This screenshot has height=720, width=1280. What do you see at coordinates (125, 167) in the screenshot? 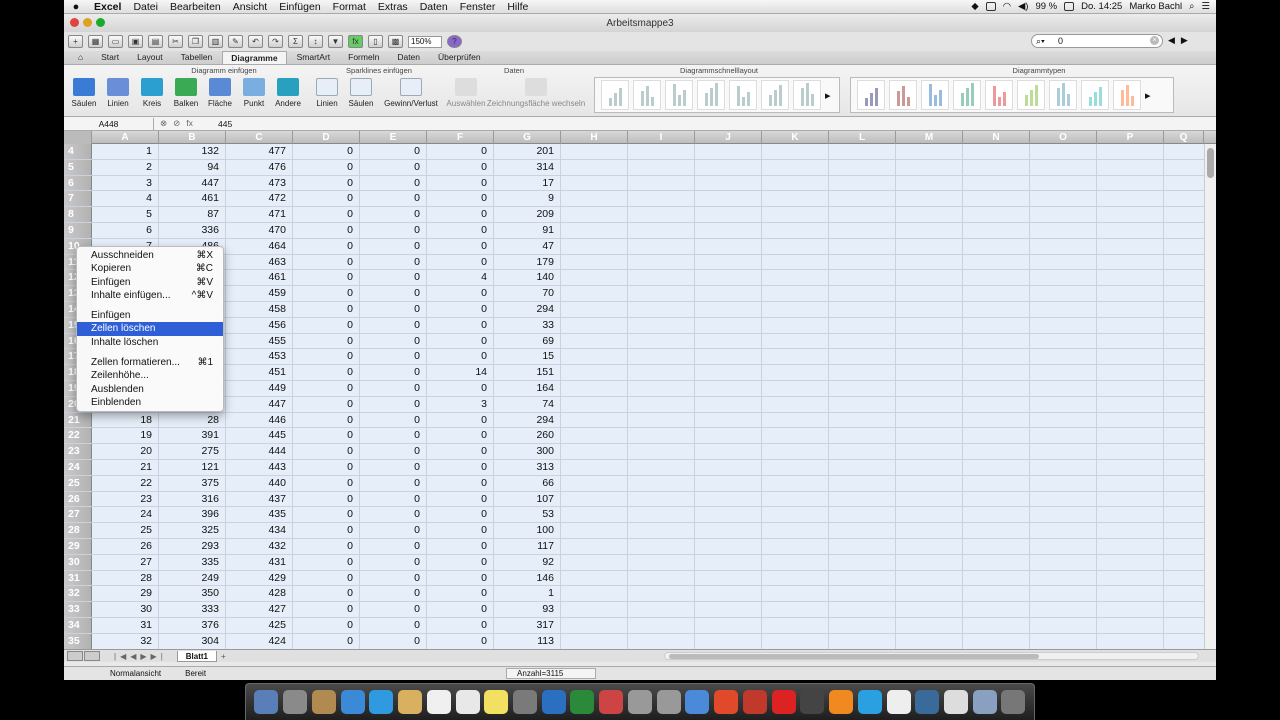
I see `cell: 2` at bounding box center [125, 167].